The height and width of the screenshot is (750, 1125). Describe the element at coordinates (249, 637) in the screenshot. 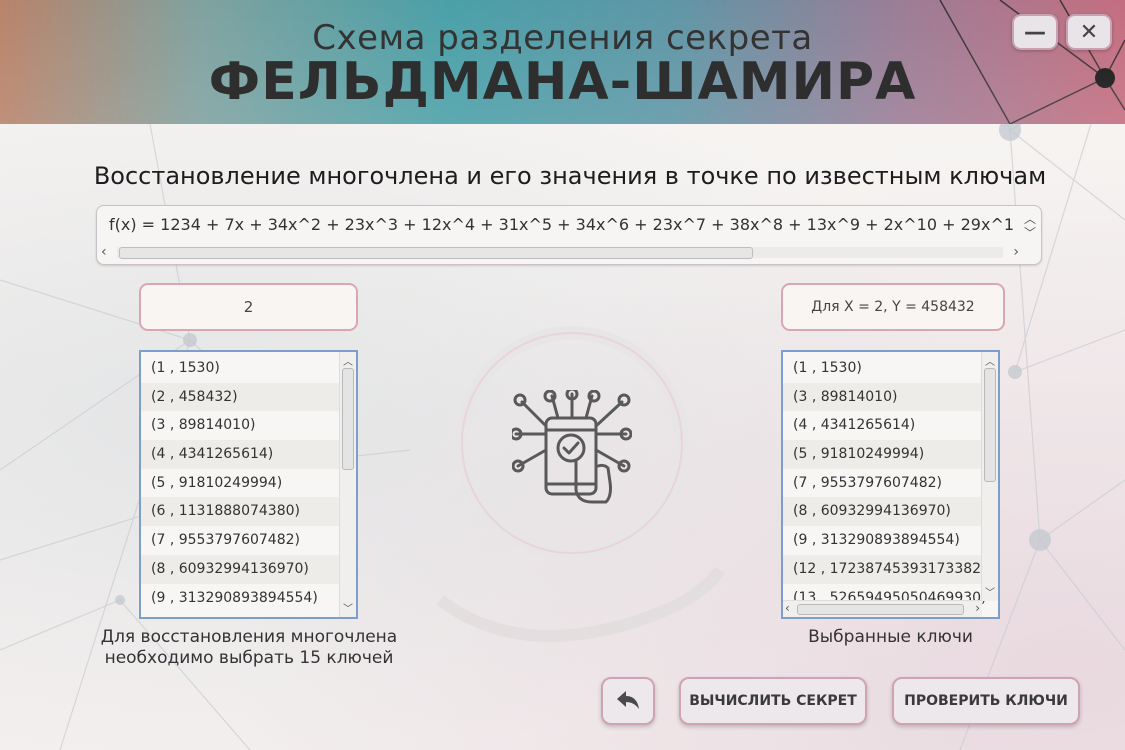

I see `left-caption-line1: Для восстановления многочлена` at that location.